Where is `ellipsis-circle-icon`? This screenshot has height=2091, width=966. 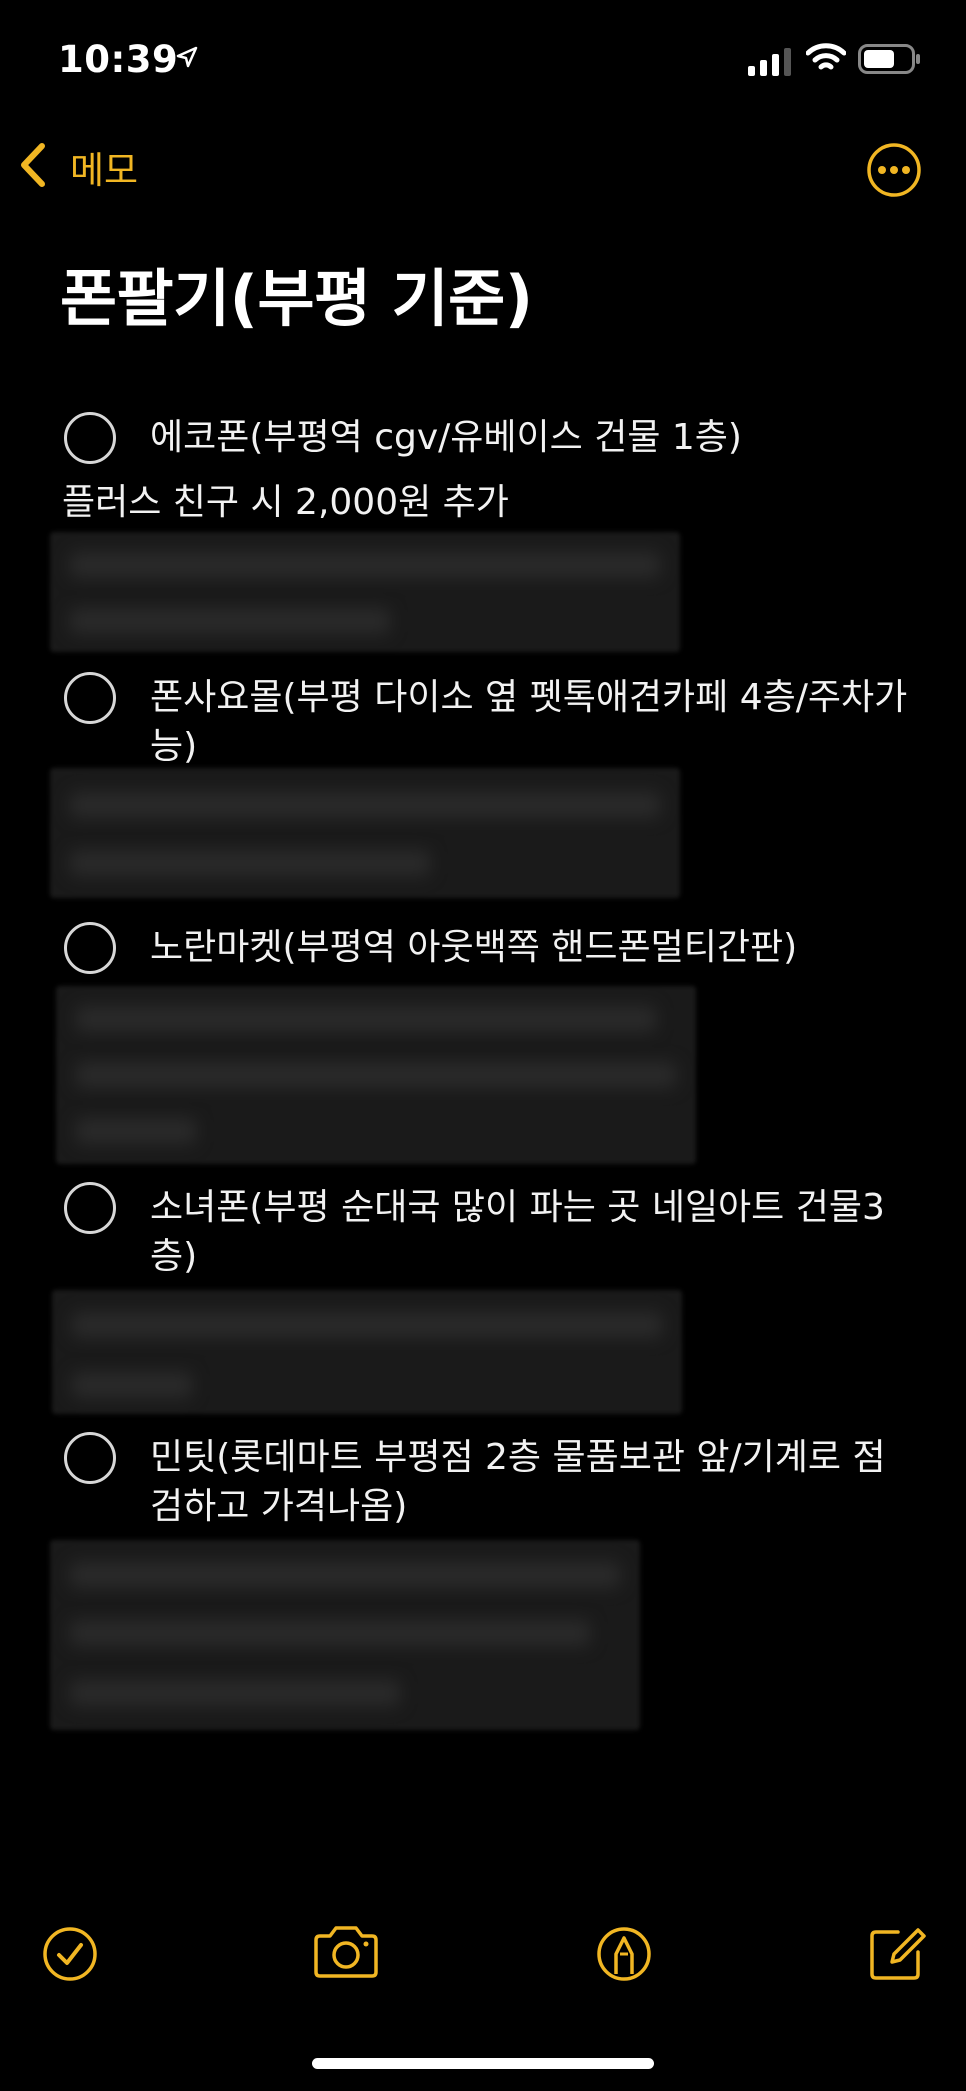
ellipsis-circle-icon is located at coordinates (894, 170).